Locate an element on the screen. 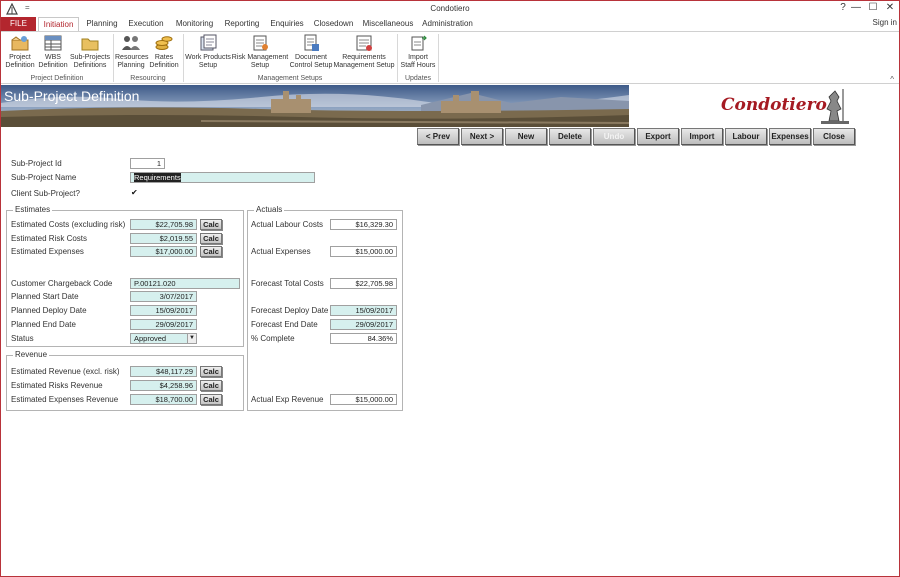 This screenshot has height=577, width=900. client-sub-project-label: Client Sub-Project? is located at coordinates (45, 193).